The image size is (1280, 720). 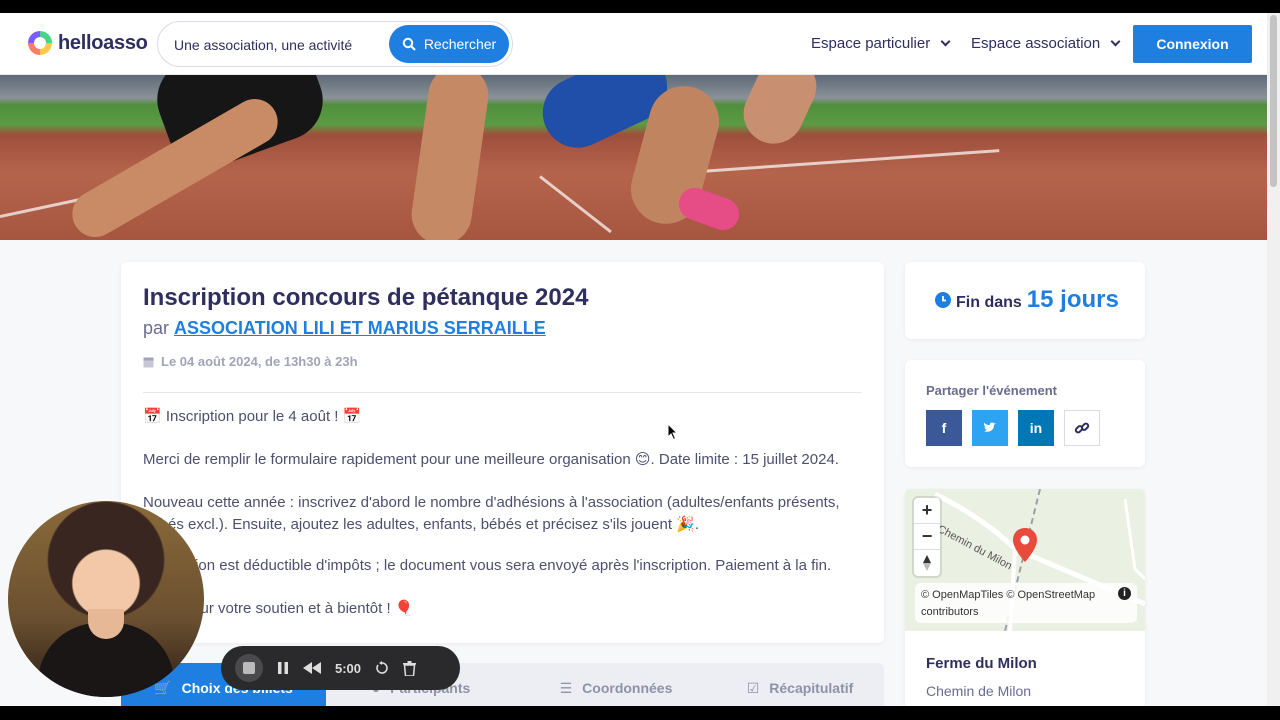 I want to click on runner-leg, so click(x=450, y=157).